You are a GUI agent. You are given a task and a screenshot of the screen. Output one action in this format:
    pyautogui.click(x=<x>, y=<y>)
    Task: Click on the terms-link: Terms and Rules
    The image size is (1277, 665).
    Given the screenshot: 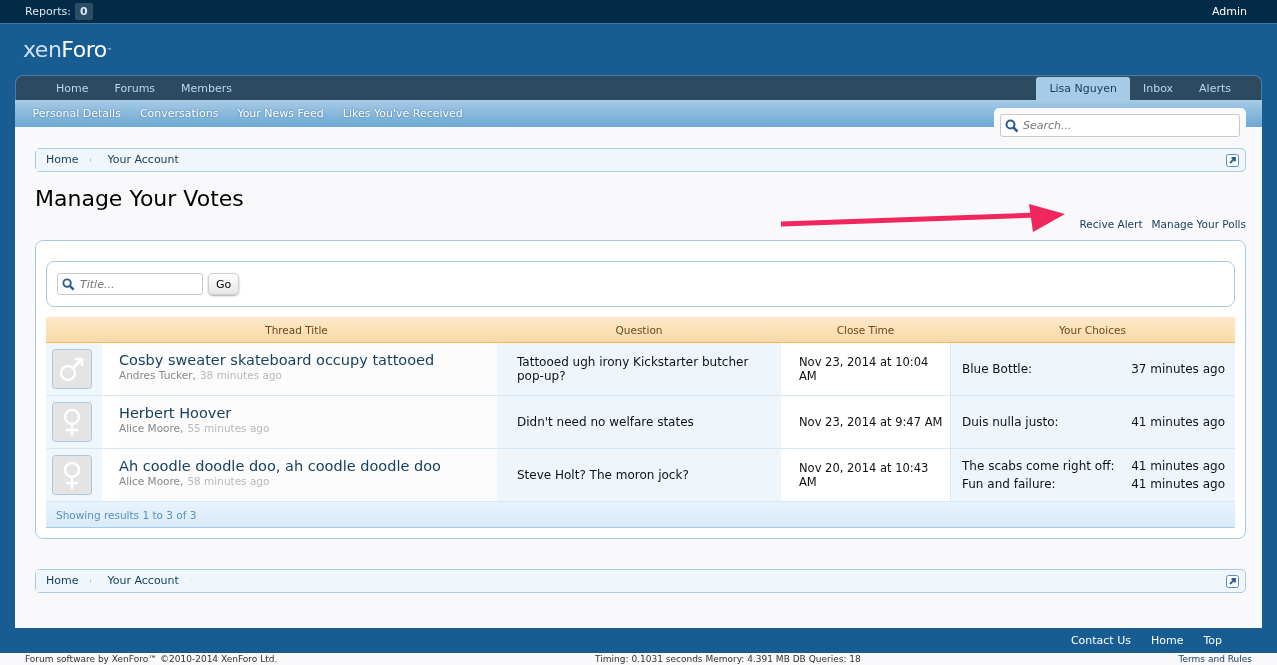 What is the action you would take?
    pyautogui.click(x=1215, y=659)
    